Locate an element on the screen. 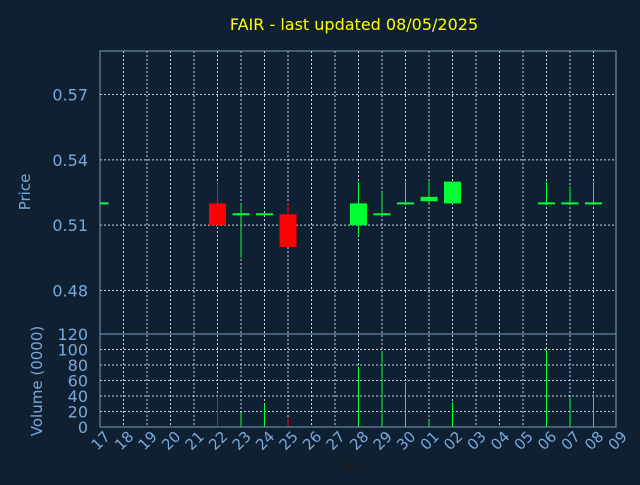 This screenshot has height=485, width=640. price-tick-label: 0.54 is located at coordinates (70, 160).